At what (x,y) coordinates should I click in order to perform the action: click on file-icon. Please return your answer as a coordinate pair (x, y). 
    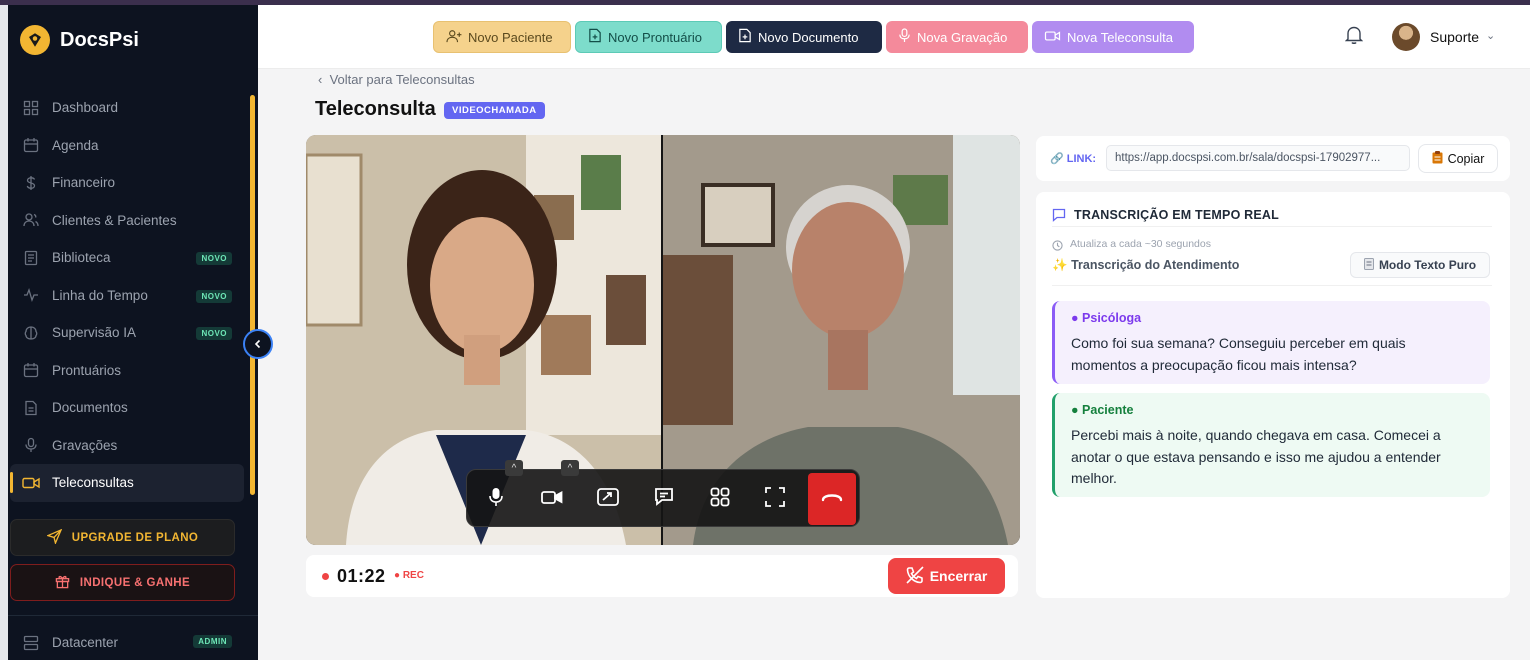
    Looking at the image, I should click on (31, 408).